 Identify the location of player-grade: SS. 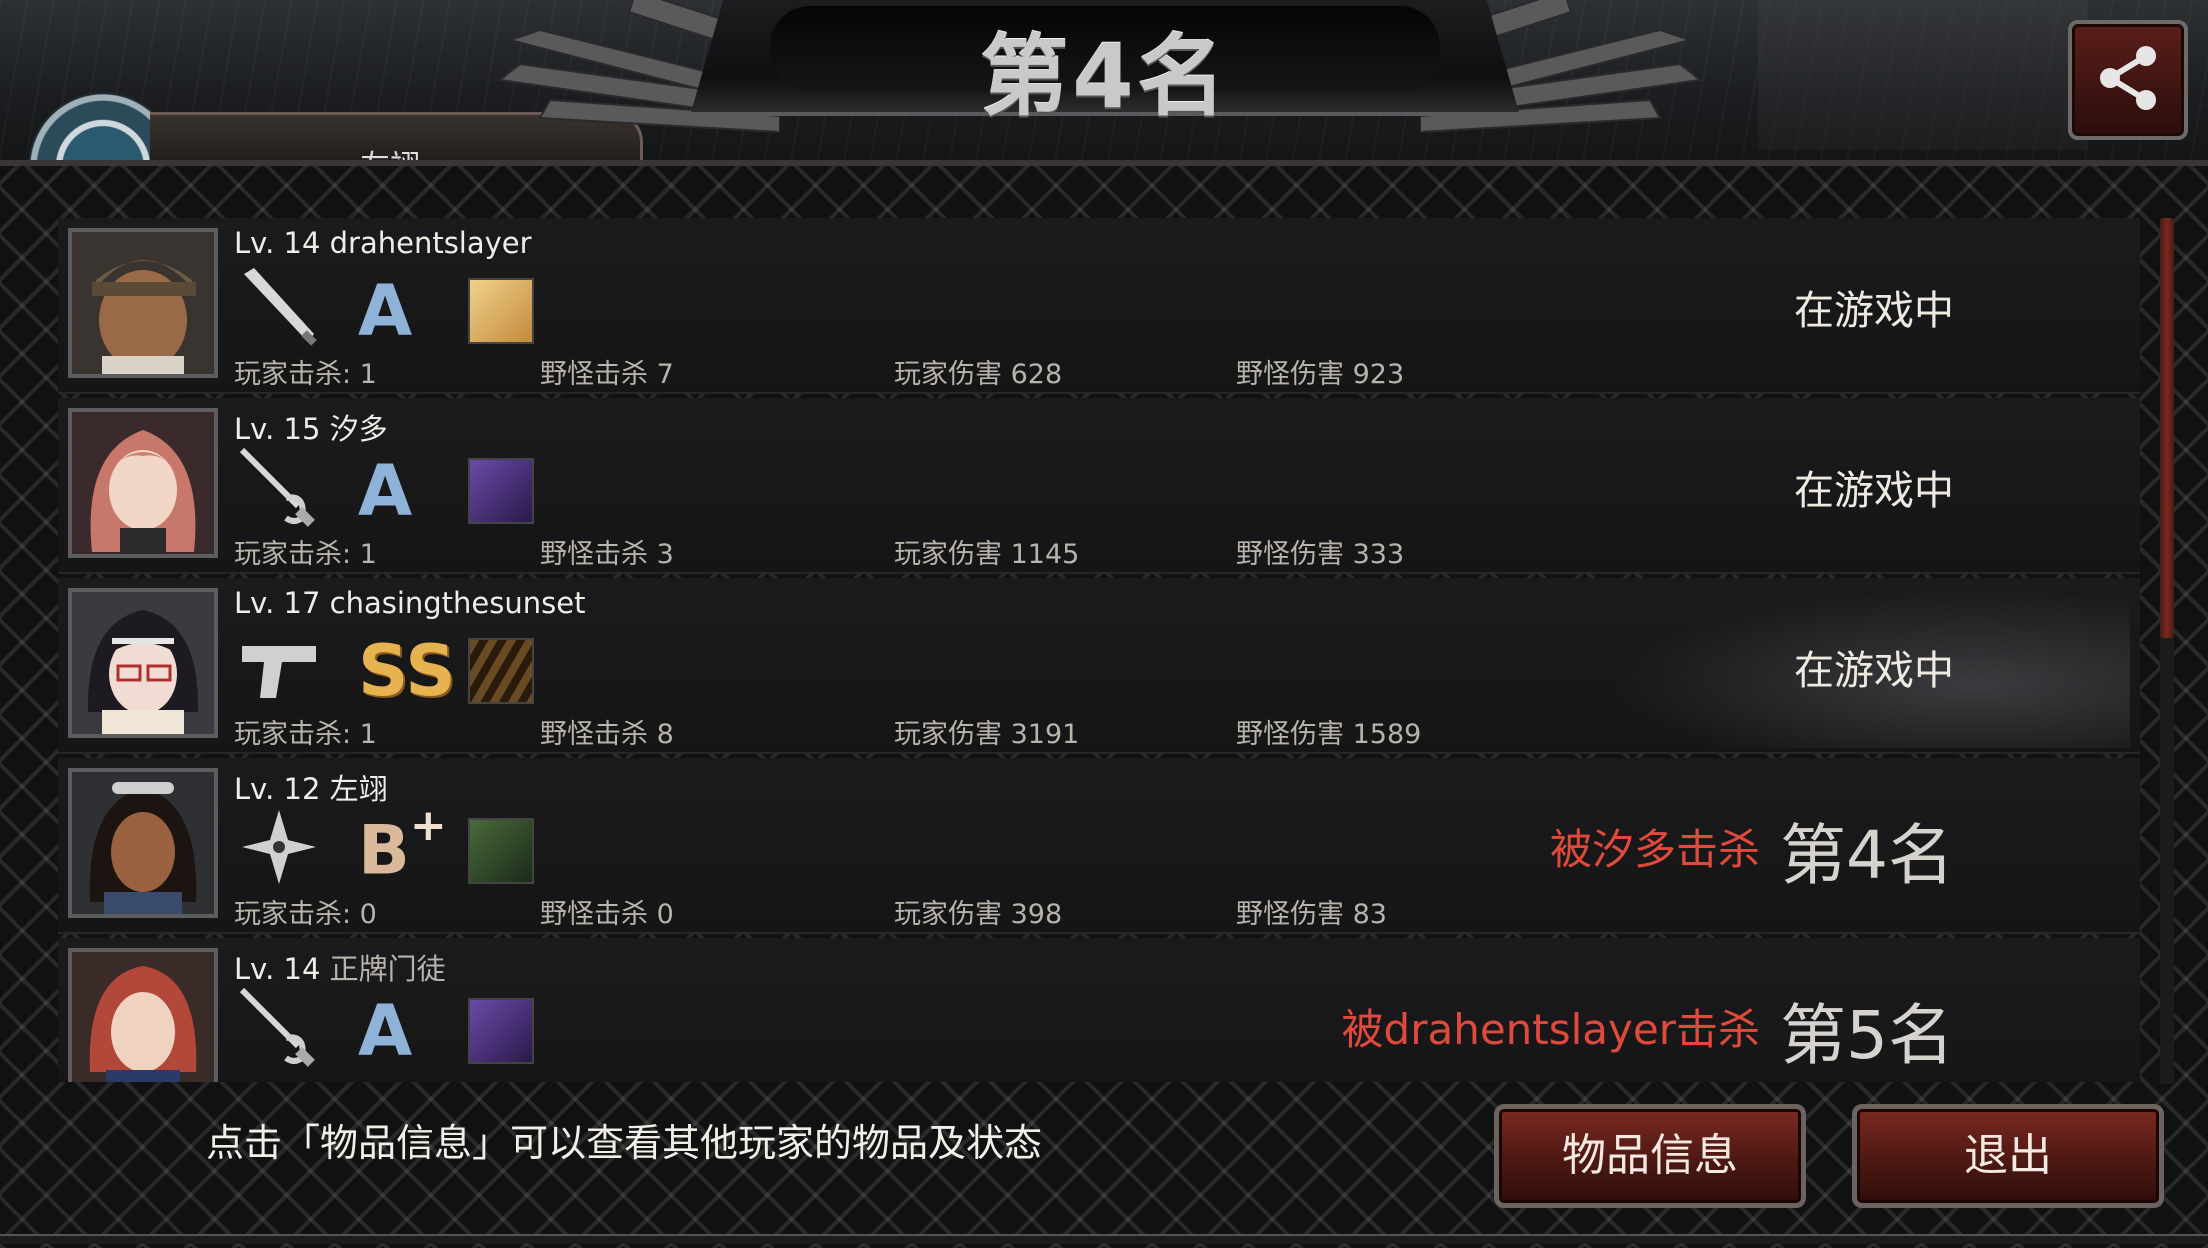
(407, 671).